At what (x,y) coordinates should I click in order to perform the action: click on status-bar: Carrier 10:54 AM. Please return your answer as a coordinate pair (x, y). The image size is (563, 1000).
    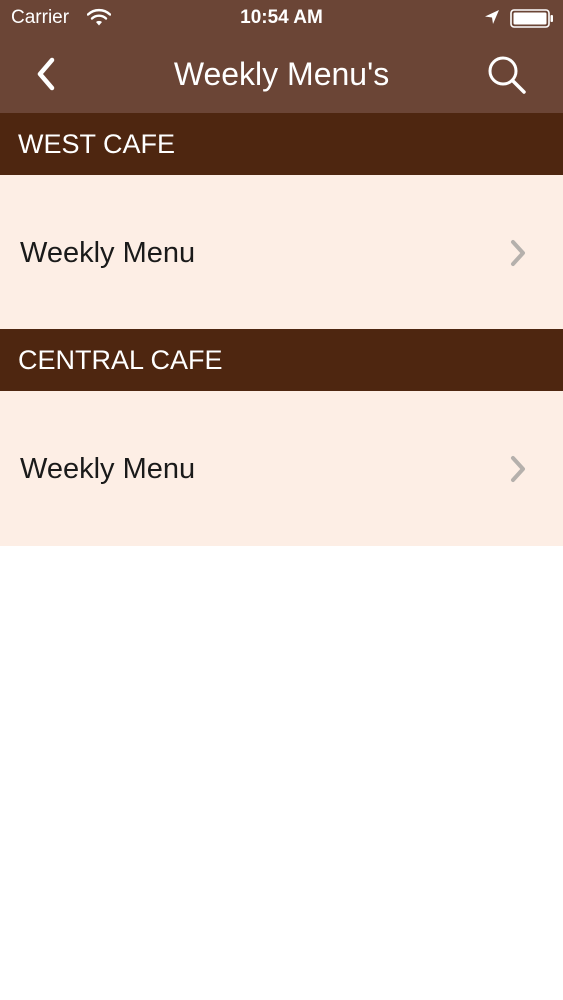
    Looking at the image, I should click on (281, 19).